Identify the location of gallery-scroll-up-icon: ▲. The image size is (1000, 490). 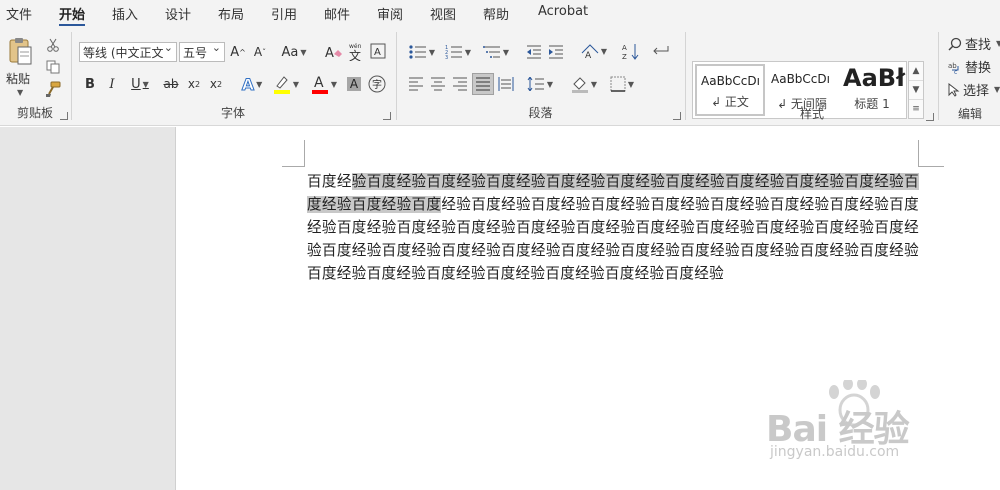
(916, 71).